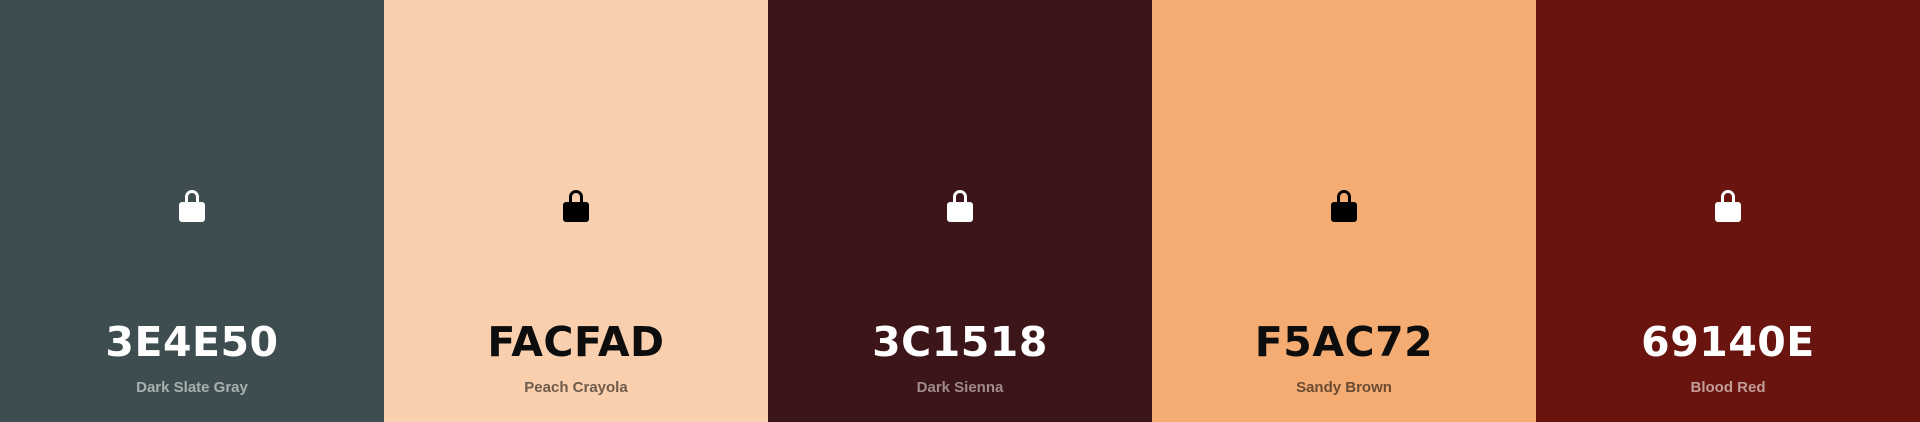  I want to click on hex-code: 69140E, so click(1728, 342).